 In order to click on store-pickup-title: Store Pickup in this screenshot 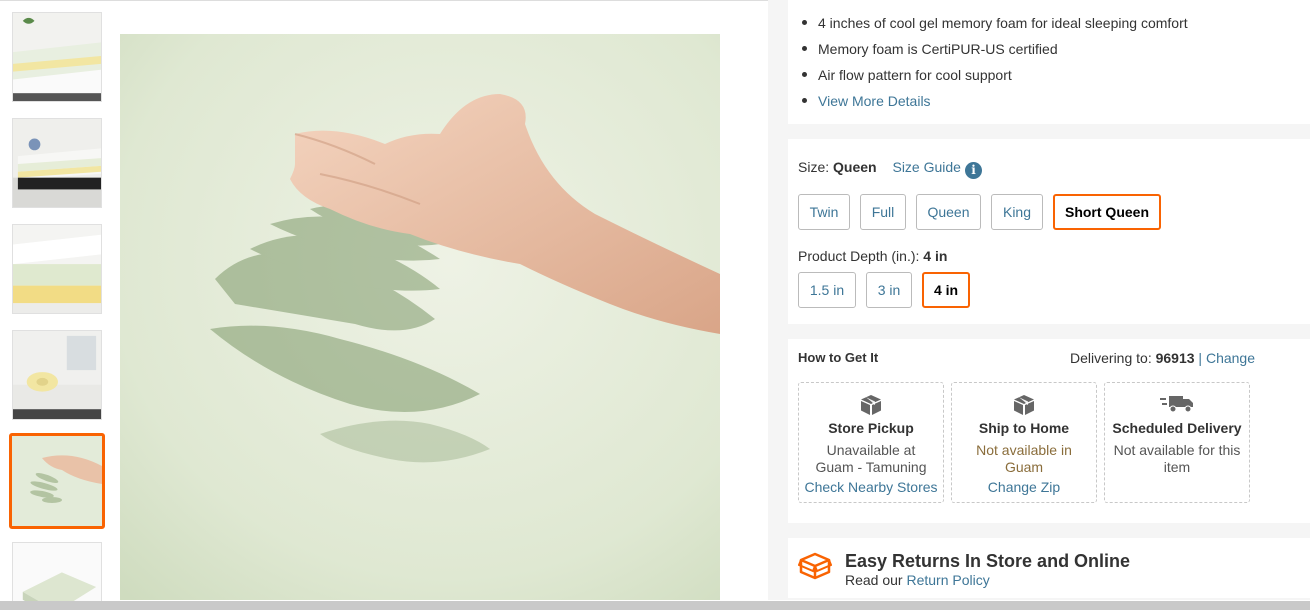, I will do `click(871, 428)`.